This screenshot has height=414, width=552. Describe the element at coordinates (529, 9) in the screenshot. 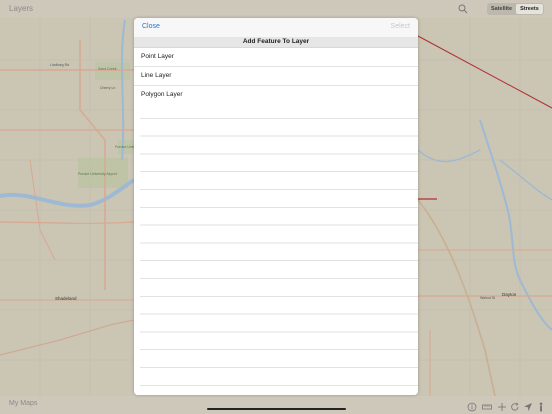

I see `segment-streets: Streets` at that location.